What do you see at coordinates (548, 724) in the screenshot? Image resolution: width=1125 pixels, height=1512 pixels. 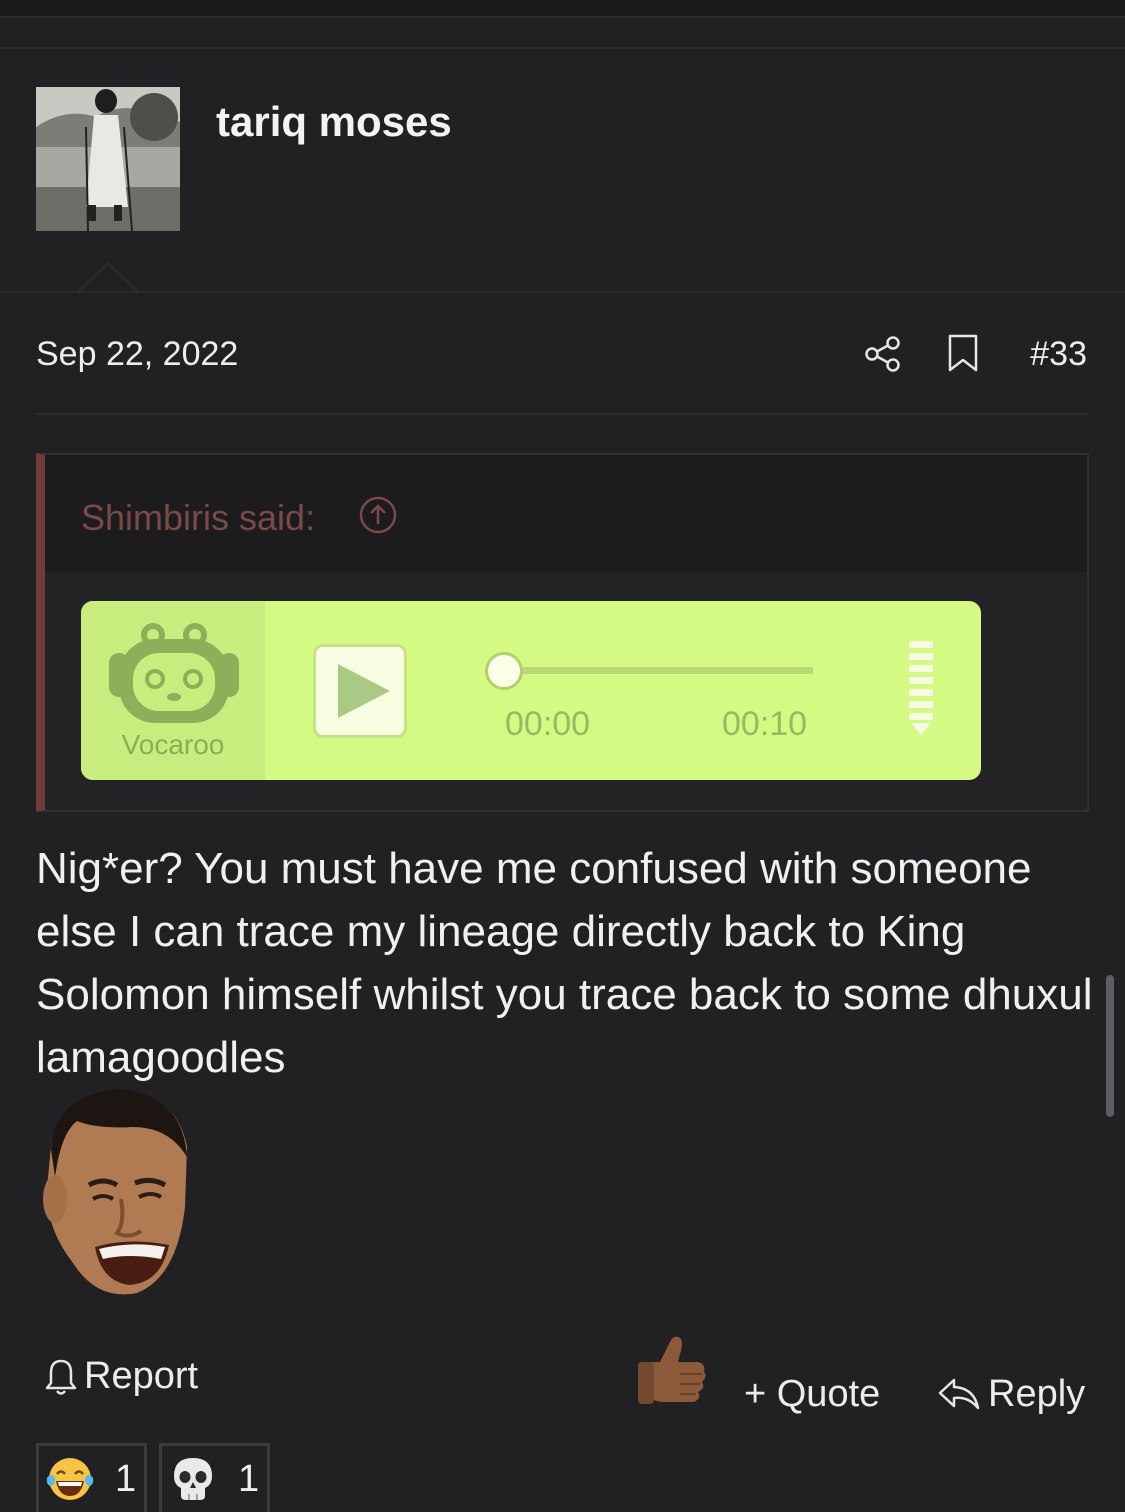 I see `current-time: 00:00` at bounding box center [548, 724].